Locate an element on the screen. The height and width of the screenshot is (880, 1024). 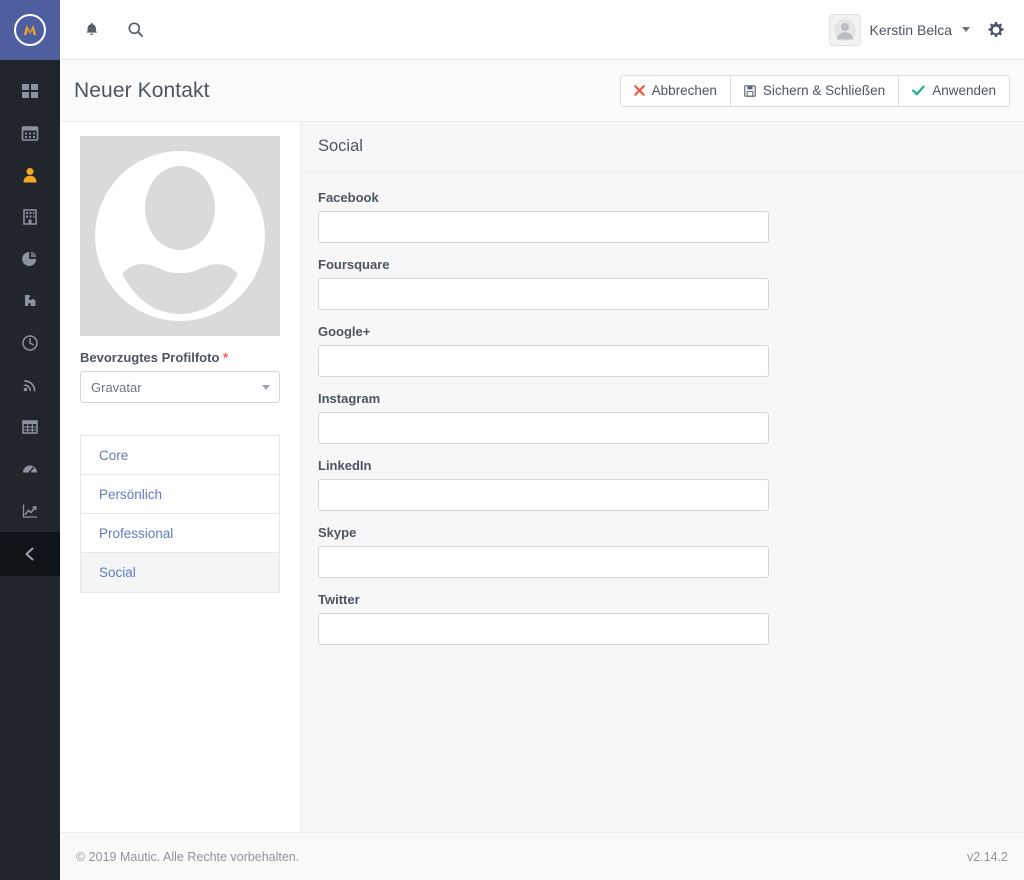
topbar-left-actions is located at coordinates (104, 30).